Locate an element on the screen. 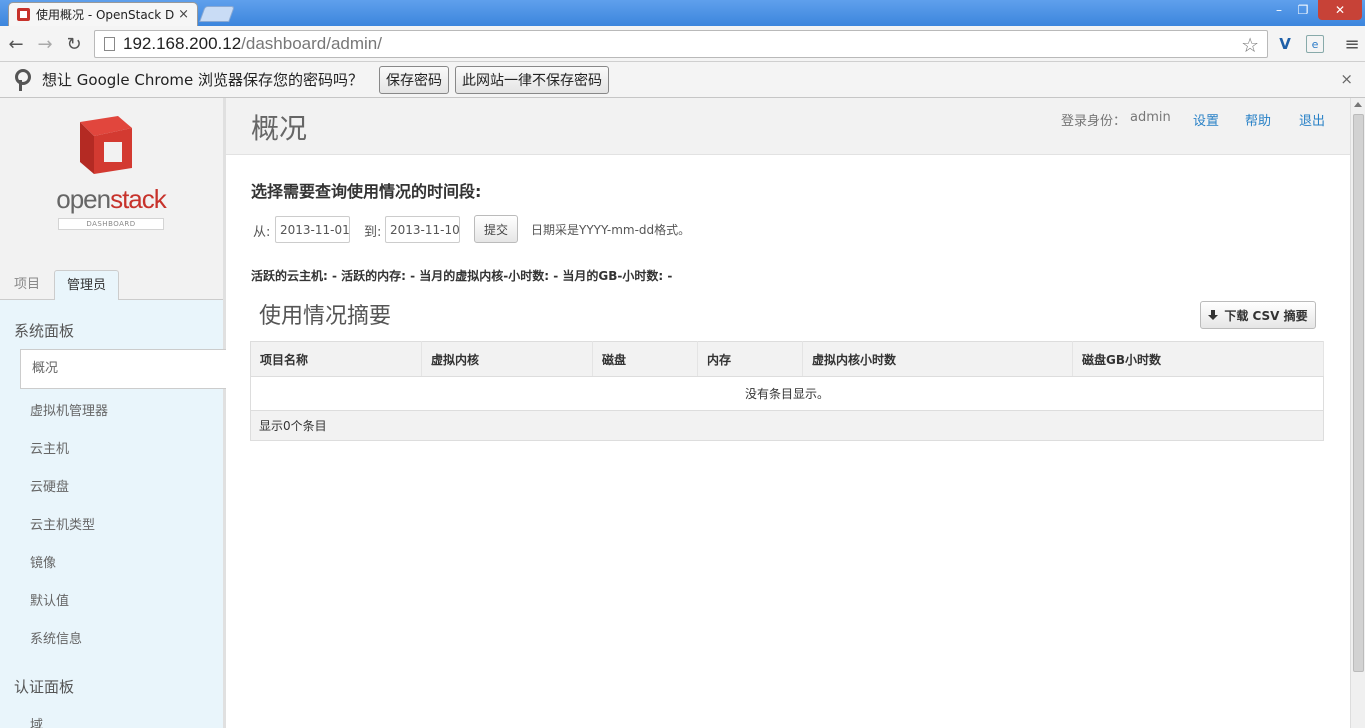 This screenshot has width=1365, height=728. sidebar-tabs: 项目 管理员 is located at coordinates (111, 283).